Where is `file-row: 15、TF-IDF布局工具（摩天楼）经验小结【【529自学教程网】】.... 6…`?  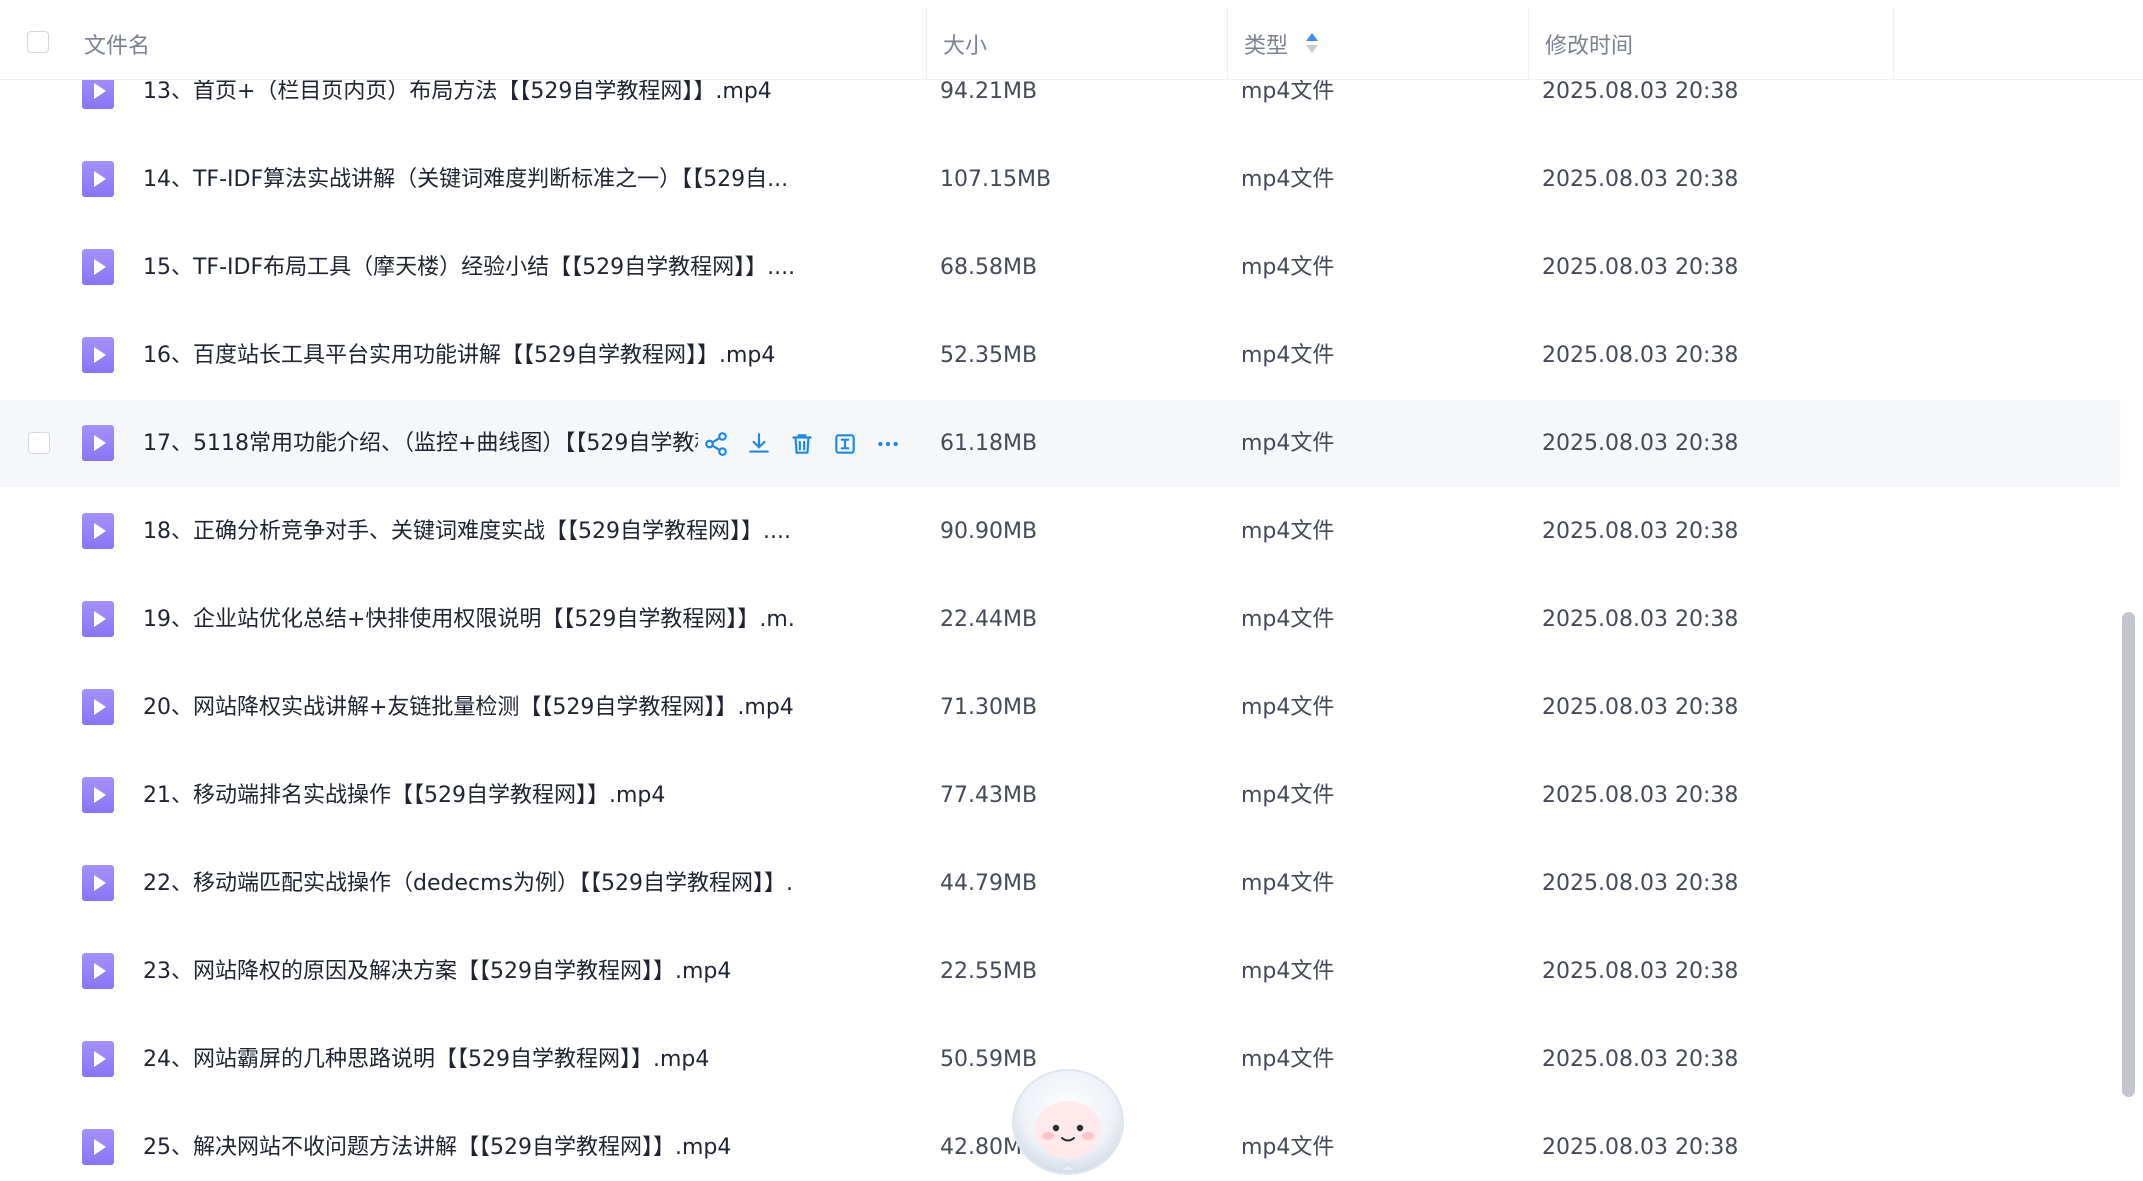
file-row: 15、TF-IDF布局工具（摩天楼）经验小结【【529自学教程网】】.... 6… is located at coordinates (1060, 267).